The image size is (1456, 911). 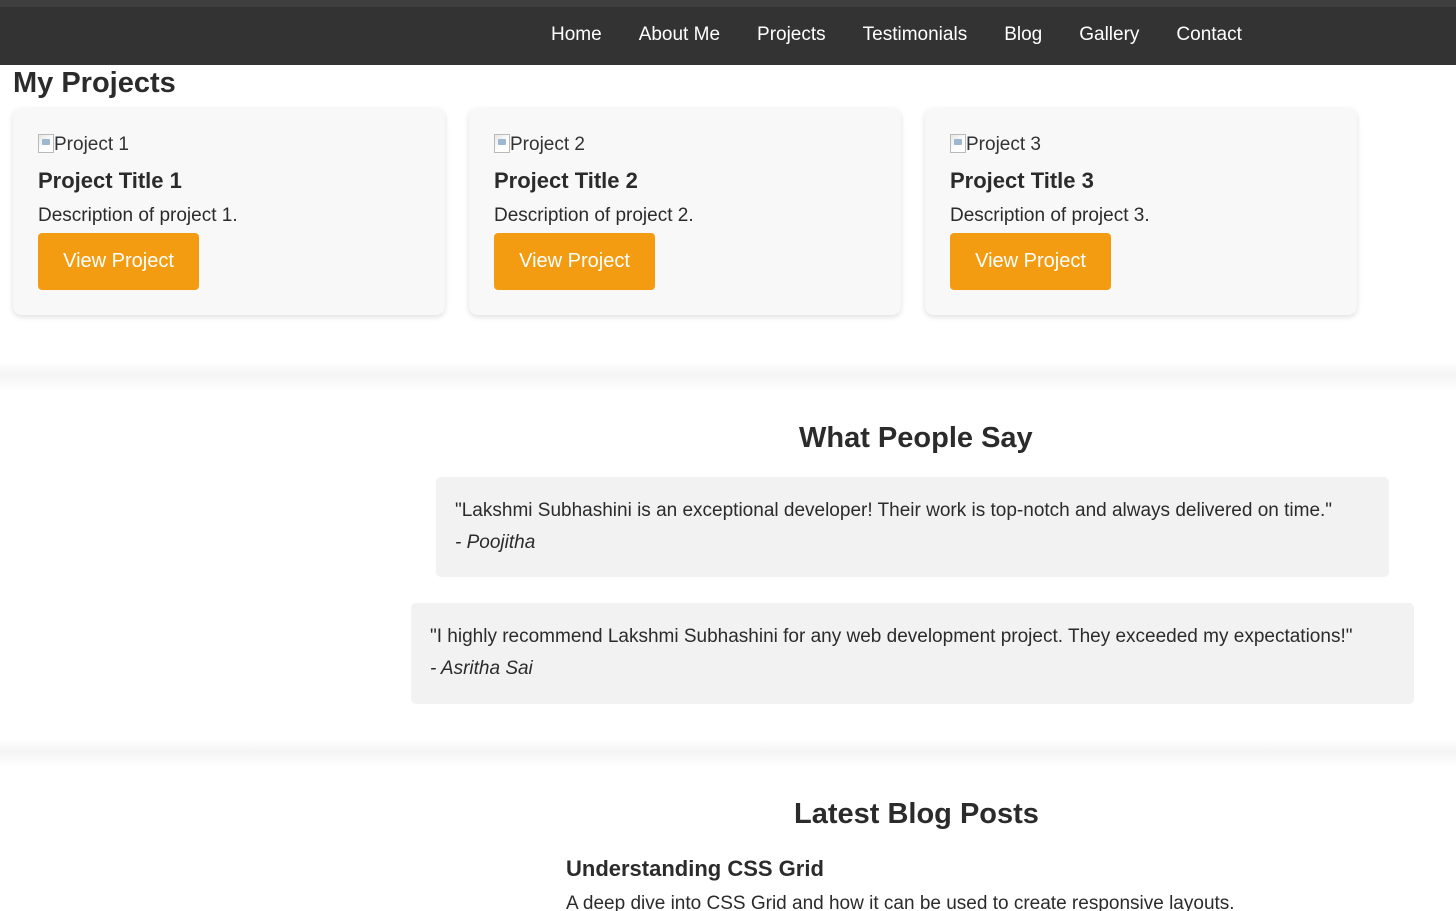 I want to click on nav-link-home: Home, so click(x=576, y=34).